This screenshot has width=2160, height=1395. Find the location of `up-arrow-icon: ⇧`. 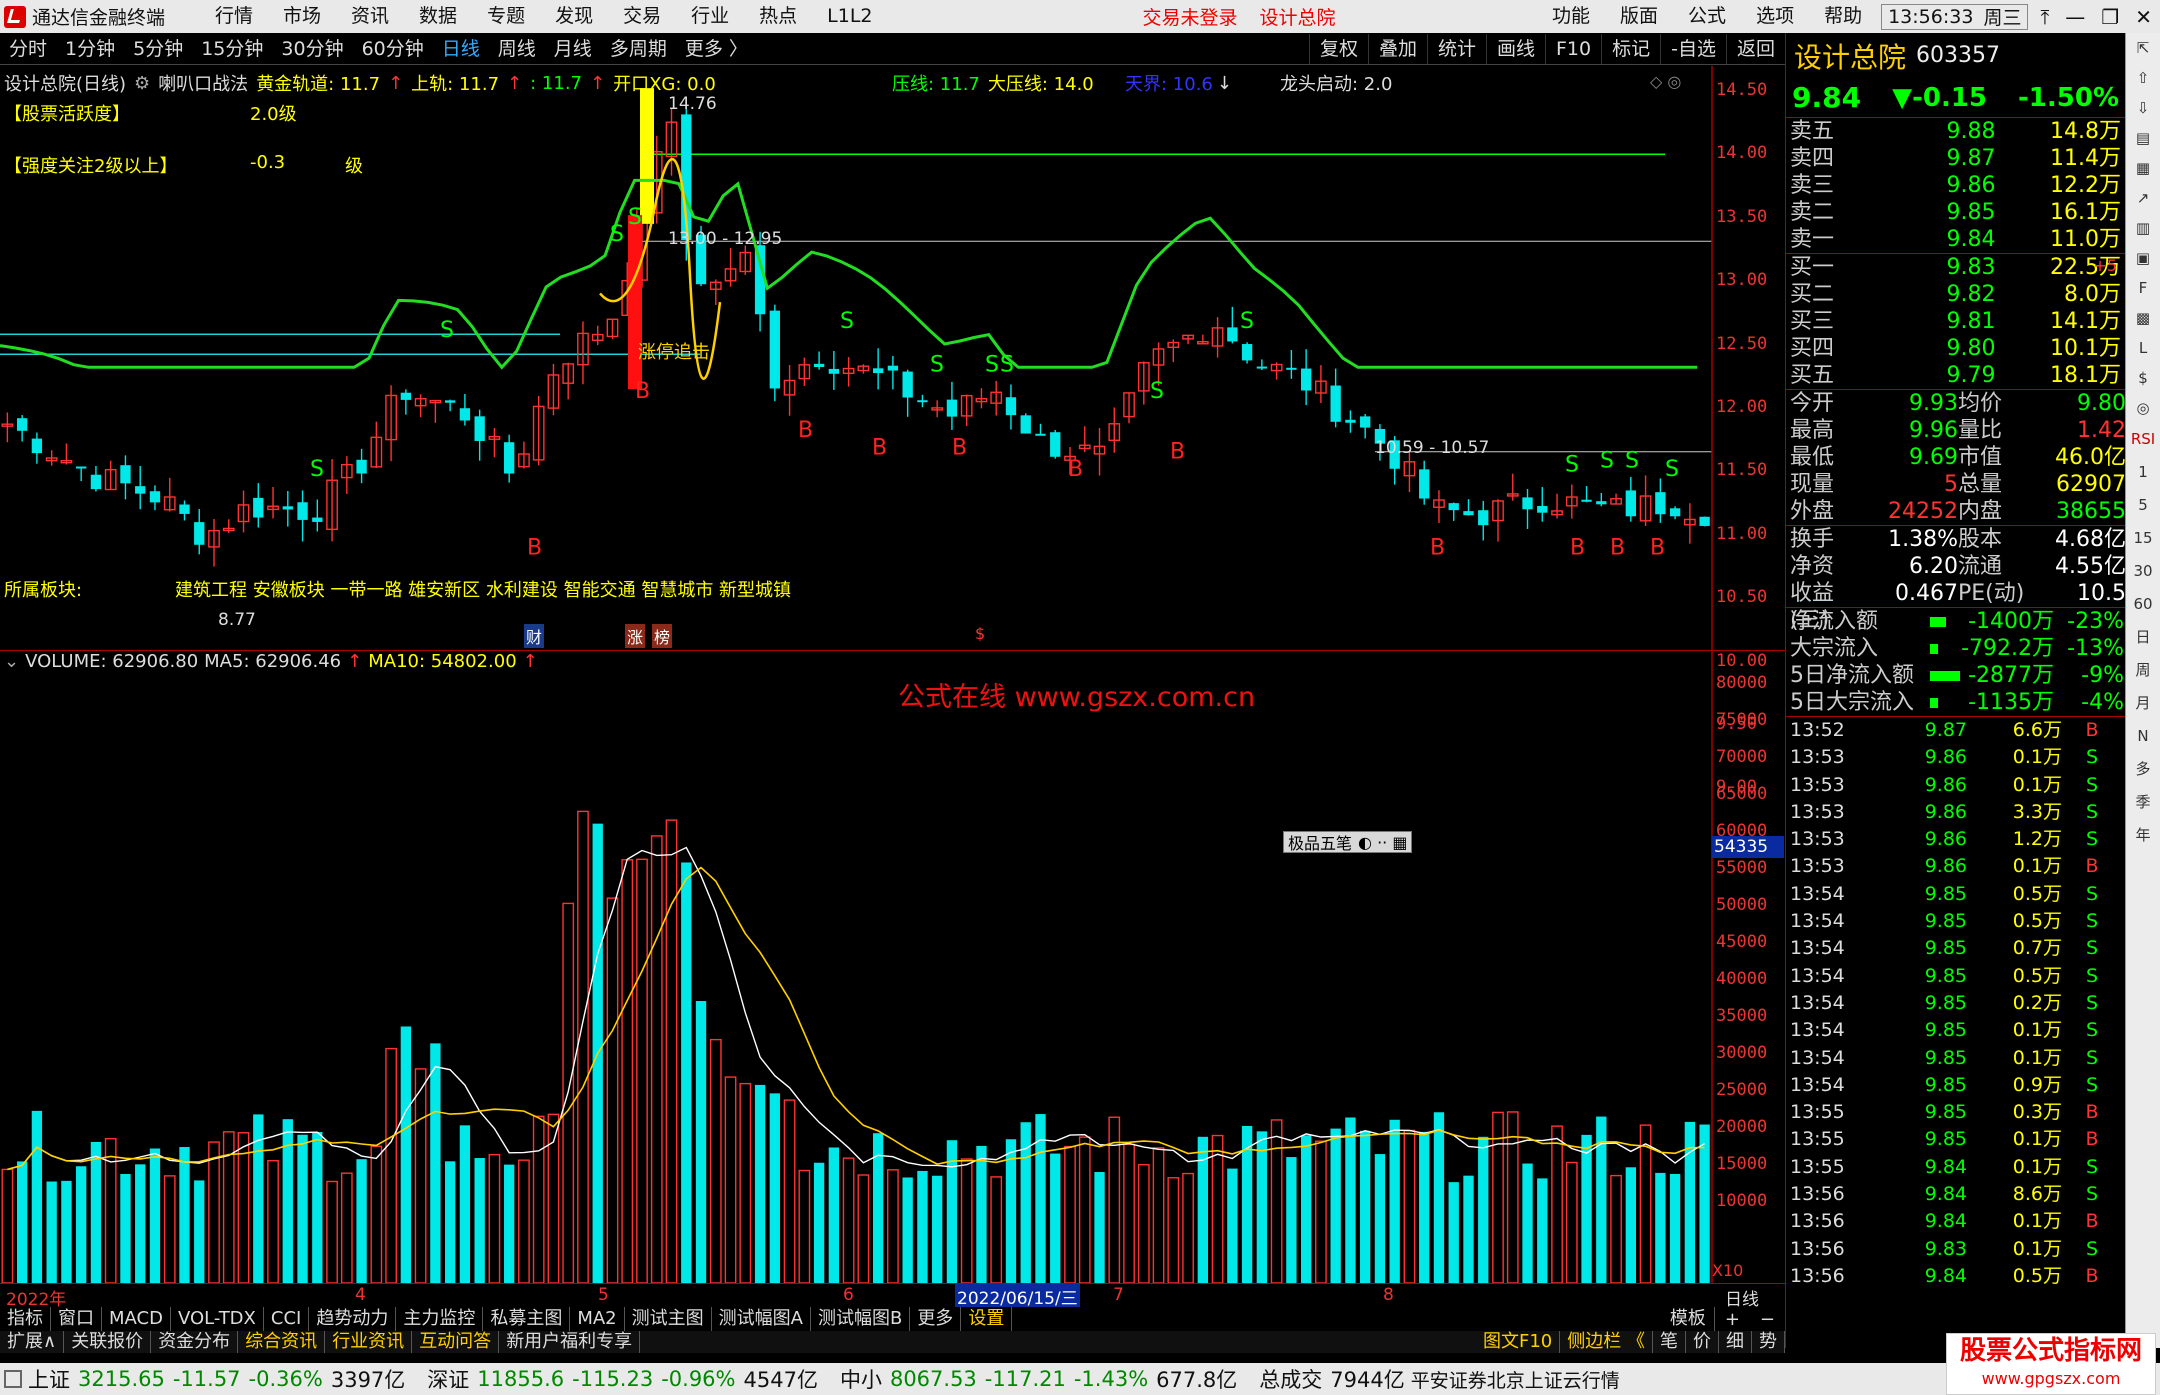

up-arrow-icon: ⇧ is located at coordinates (2143, 78).